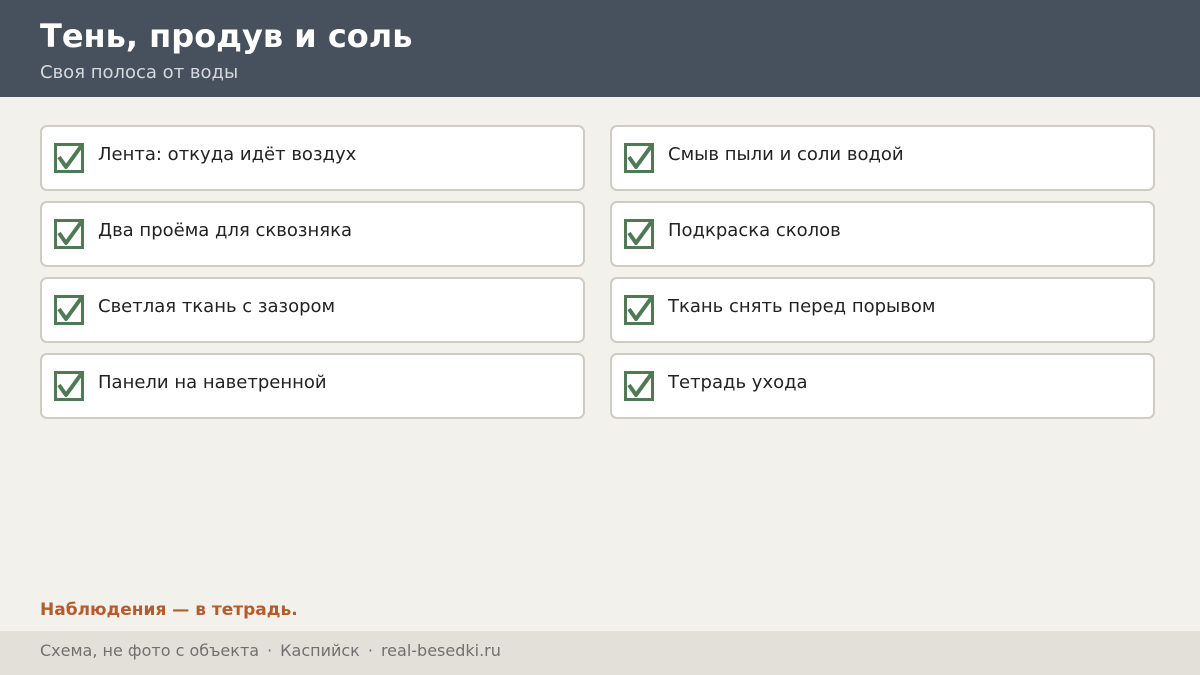 This screenshot has height=675, width=1200. I want to click on checklist-item: Подкраска сколов, so click(882, 234).